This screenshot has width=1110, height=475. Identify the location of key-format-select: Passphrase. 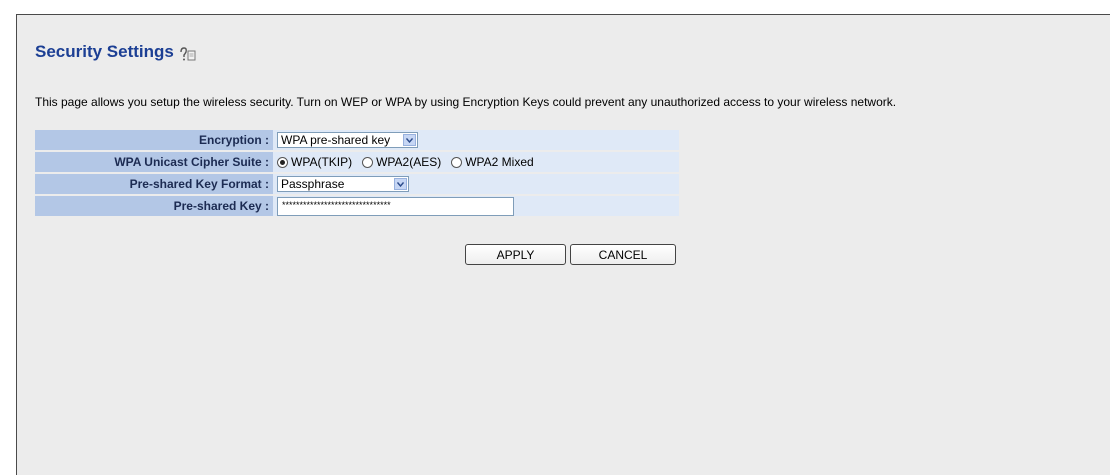
(343, 184).